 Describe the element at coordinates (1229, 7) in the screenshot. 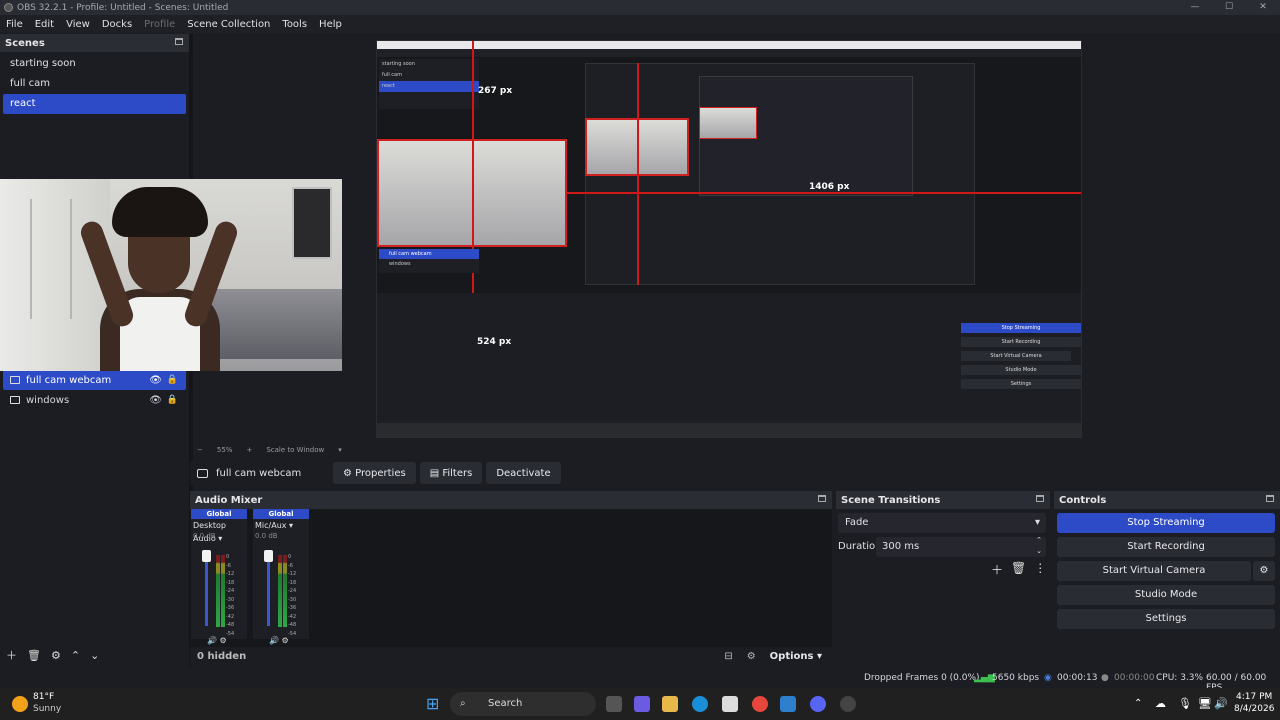

I see `maximize-icon: ☐` at that location.